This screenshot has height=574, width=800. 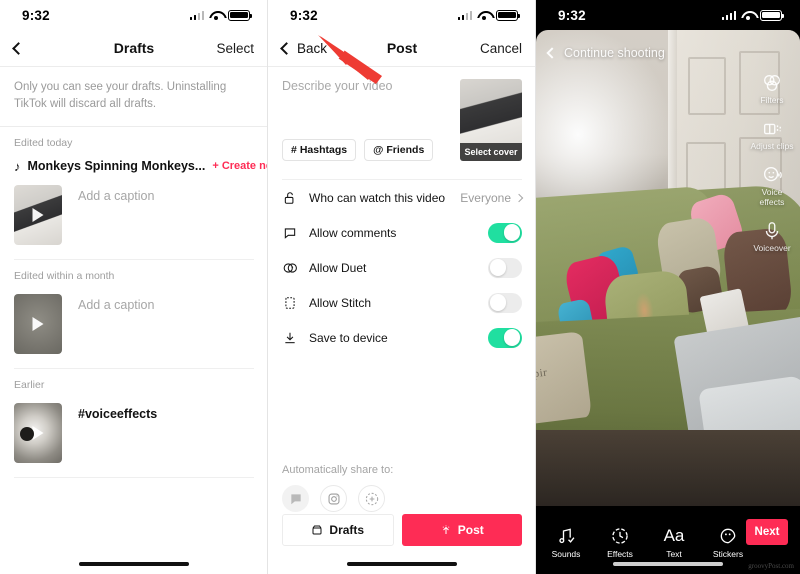 What do you see at coordinates (772, 100) in the screenshot?
I see `filters-label: Filters` at bounding box center [772, 100].